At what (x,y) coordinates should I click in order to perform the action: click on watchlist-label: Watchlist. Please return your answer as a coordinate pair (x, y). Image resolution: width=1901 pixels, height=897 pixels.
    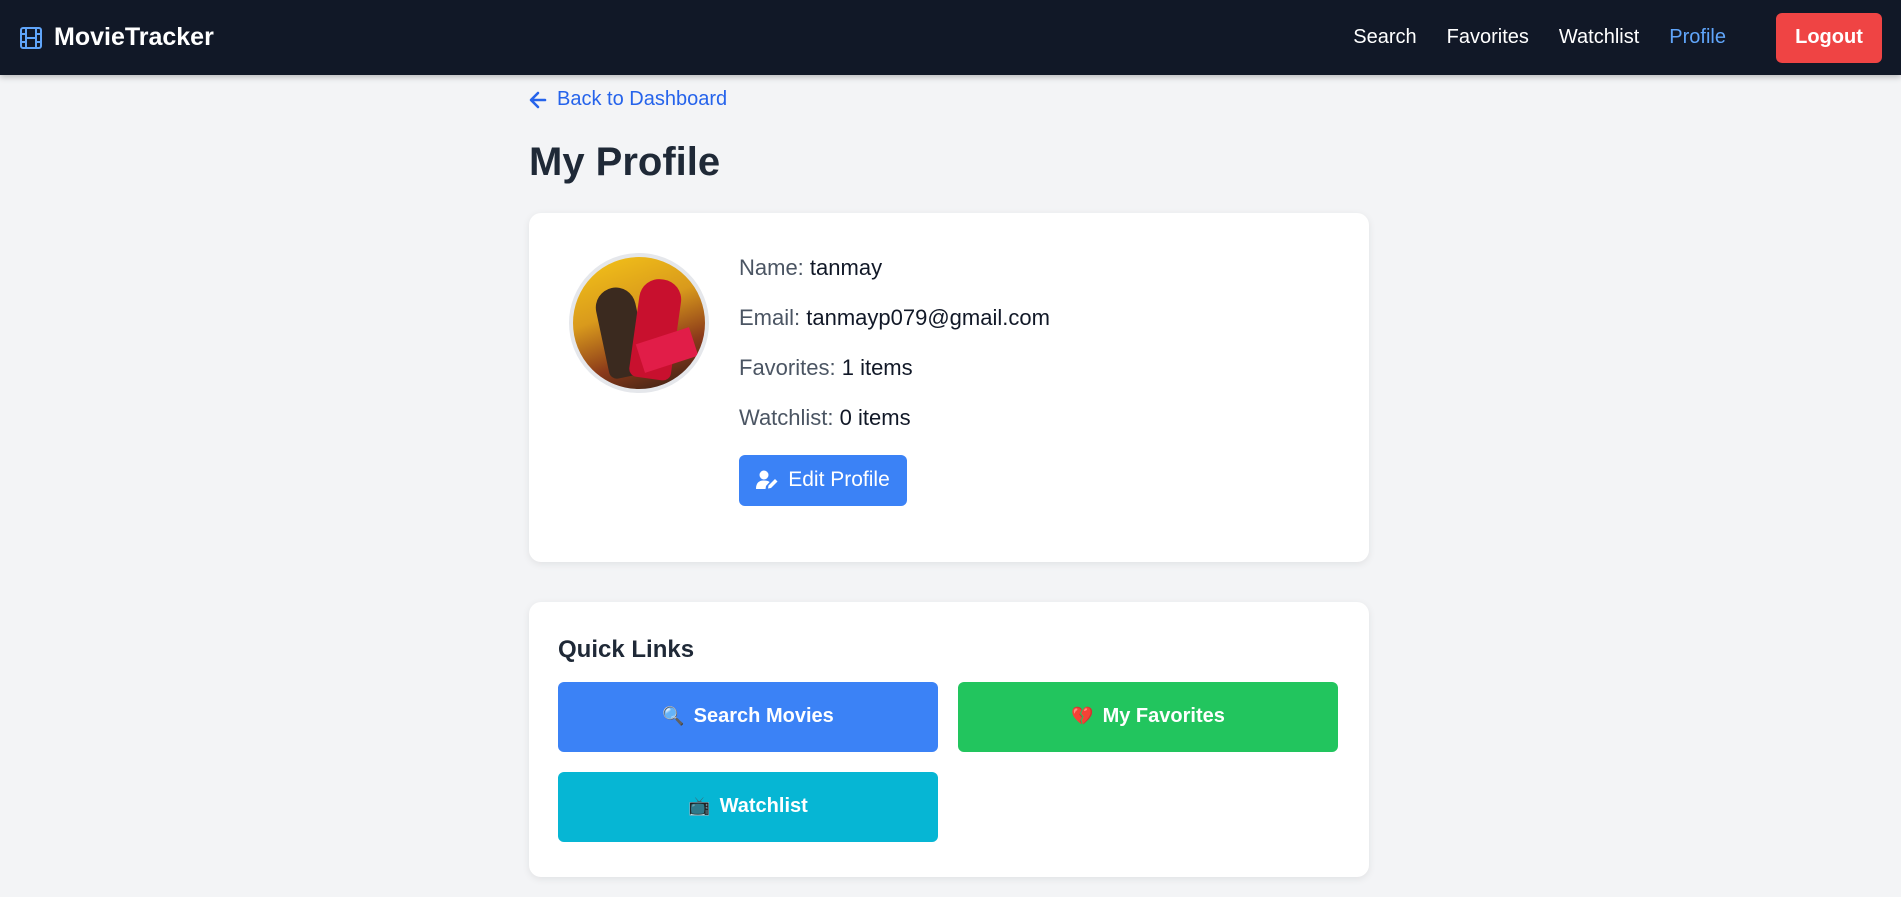
    Looking at the image, I should click on (763, 806).